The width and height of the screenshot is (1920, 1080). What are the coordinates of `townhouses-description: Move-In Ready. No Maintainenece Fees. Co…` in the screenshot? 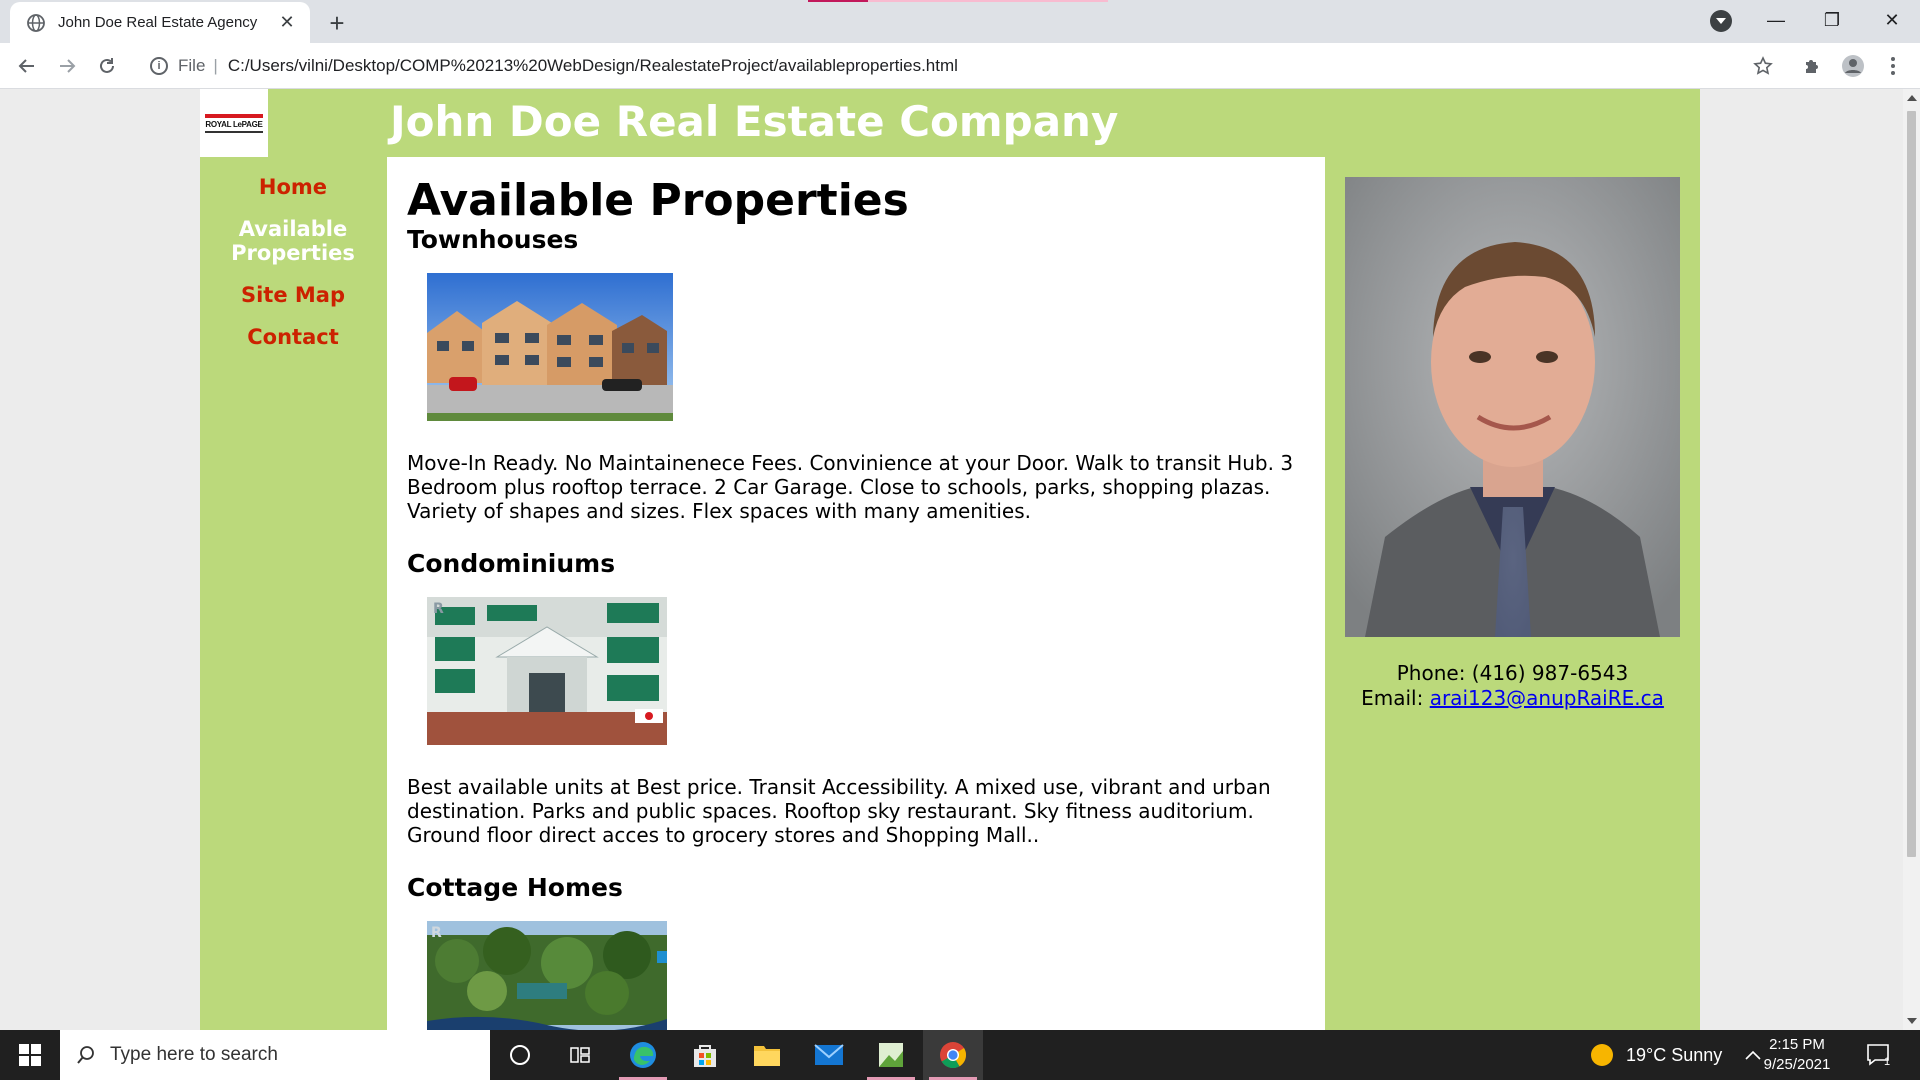 It's located at (850, 487).